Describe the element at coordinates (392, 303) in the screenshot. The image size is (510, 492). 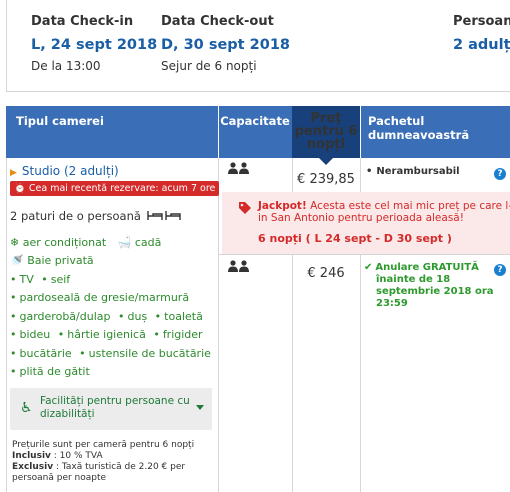
I see `package-text: 23:59` at that location.